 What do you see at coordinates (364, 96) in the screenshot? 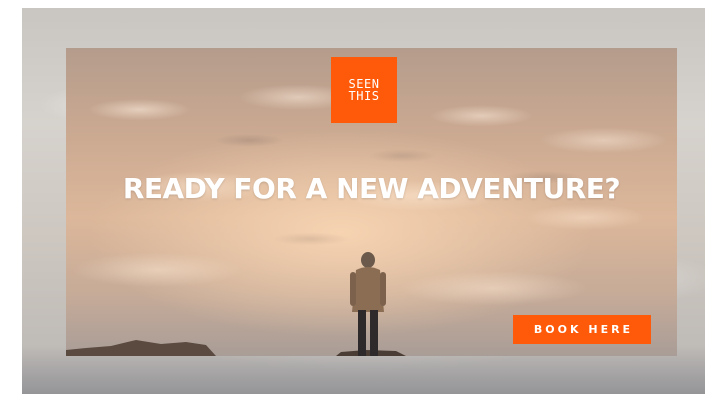
I see `logo-line-2: THIS` at bounding box center [364, 96].